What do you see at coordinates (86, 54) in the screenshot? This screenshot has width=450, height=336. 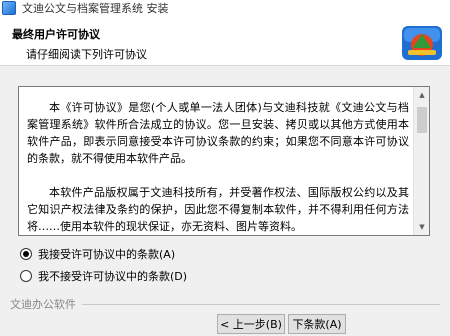 I see `page-subtitle: 请仔细阅读下列许可协议` at bounding box center [86, 54].